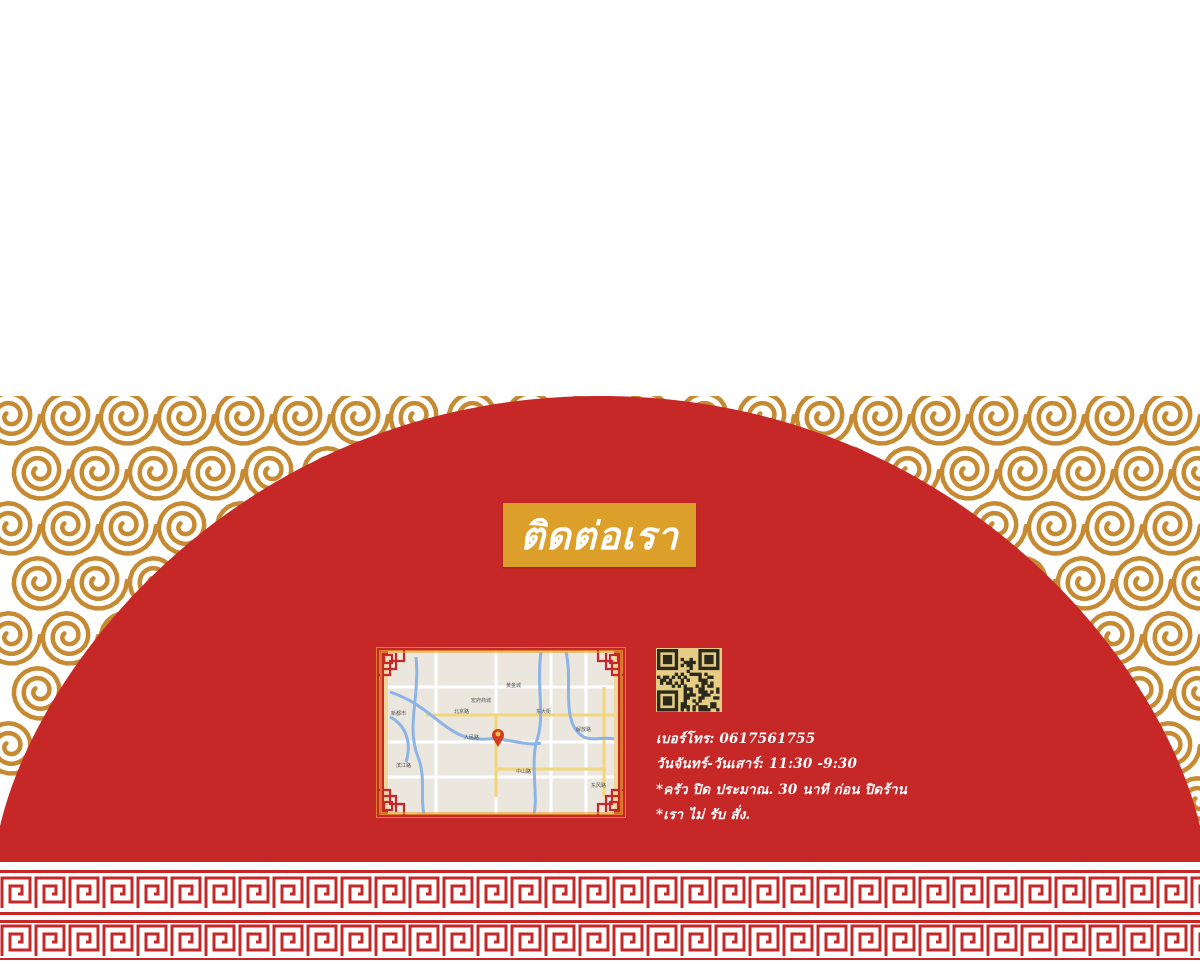  What do you see at coordinates (543, 711) in the screenshot?
I see `map-label: 东大街` at bounding box center [543, 711].